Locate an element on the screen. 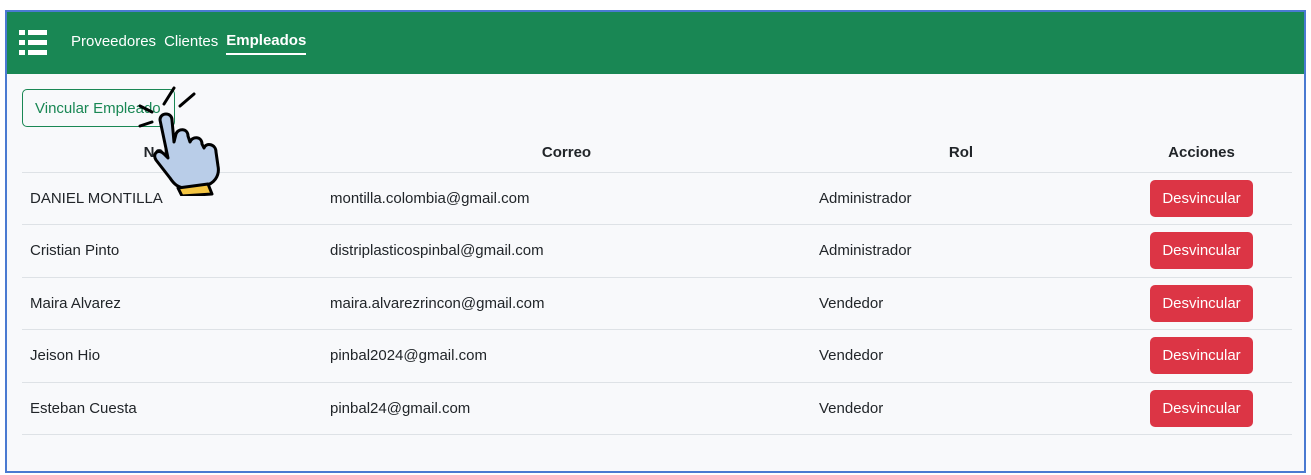 The width and height of the screenshot is (1311, 475). cell-name: Esteban Cuesta is located at coordinates (172, 408).